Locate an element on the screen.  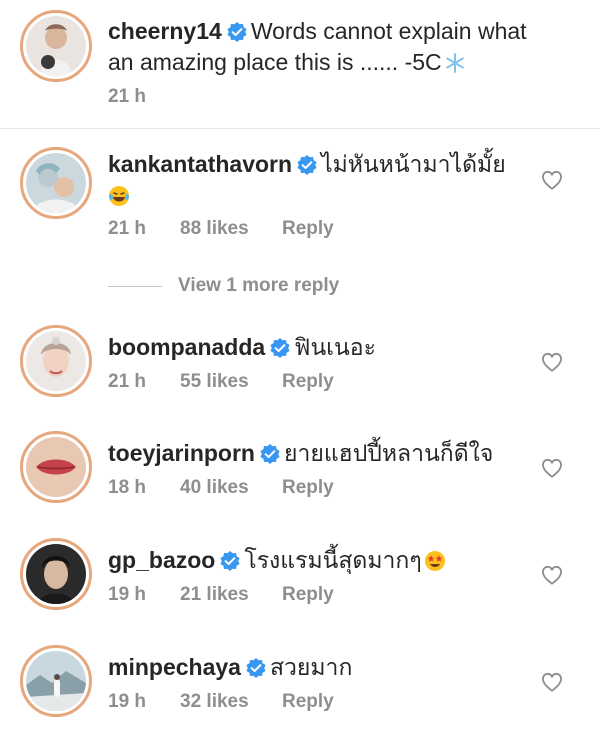
view-more-replies: View 1 more reply is located at coordinates (223, 286).